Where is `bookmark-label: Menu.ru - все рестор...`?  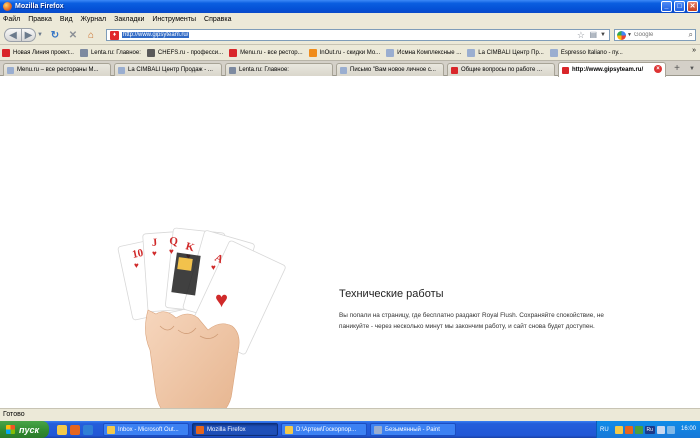 bookmark-label: Menu.ru - все рестор... is located at coordinates (271, 52).